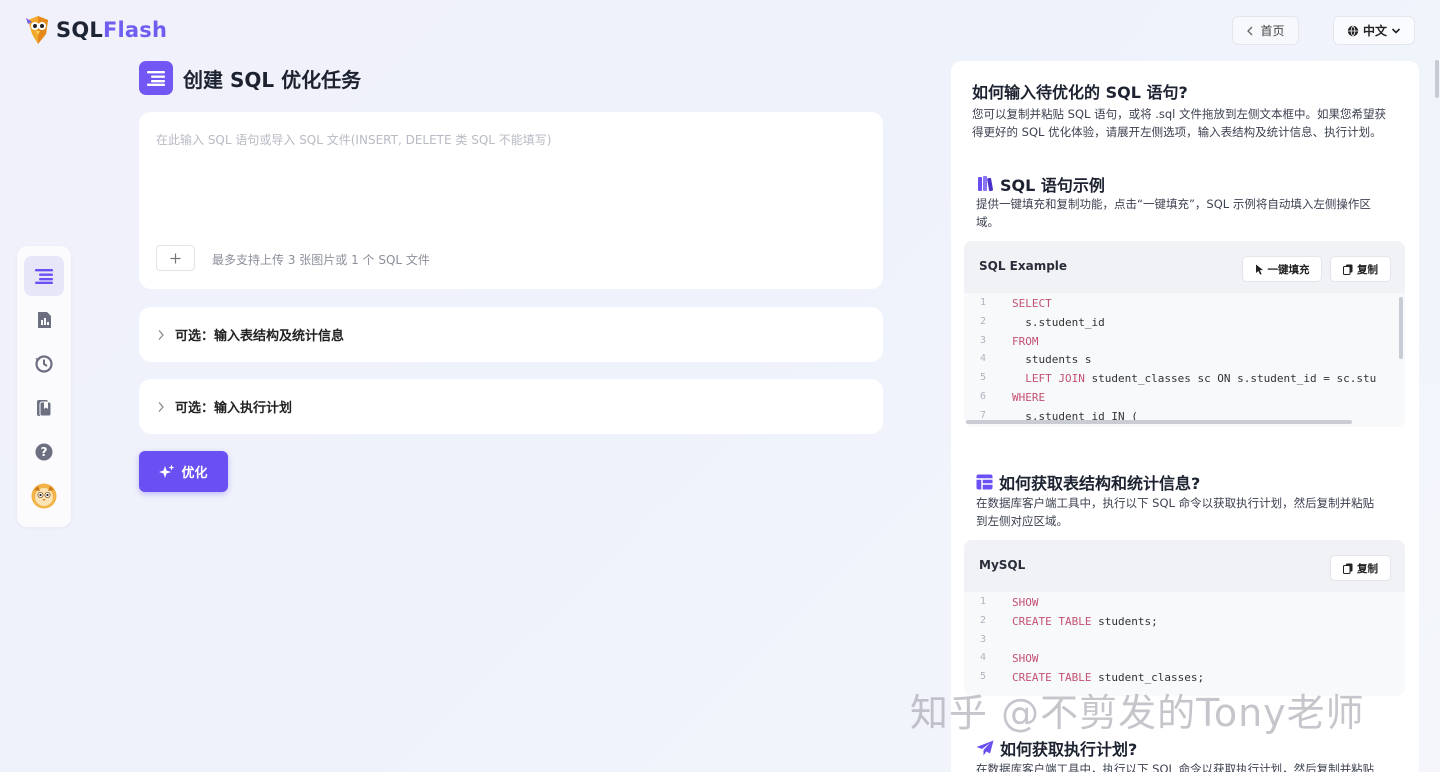 This screenshot has height=772, width=1440. I want to click on code-box-header: SQL Example 一键填充 复制, so click(1184, 267).